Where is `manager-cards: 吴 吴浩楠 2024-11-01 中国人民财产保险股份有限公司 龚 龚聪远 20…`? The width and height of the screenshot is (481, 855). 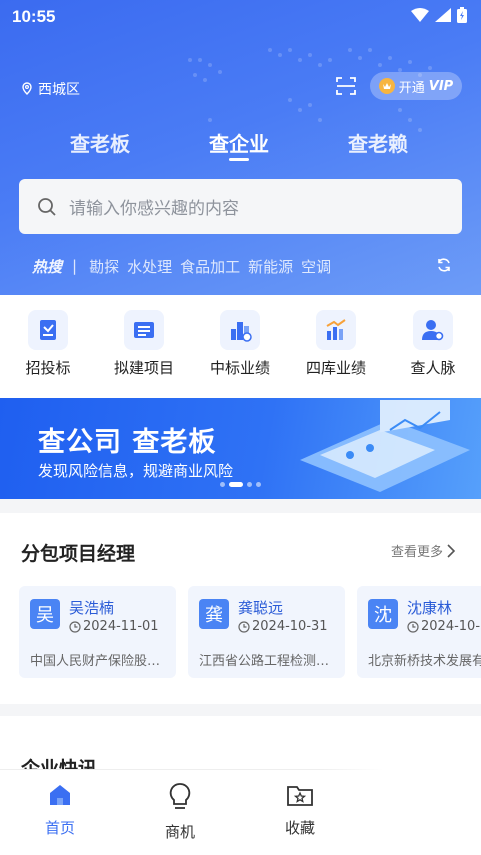 manager-cards: 吴 吴浩楠 2024-11-01 中国人民财产保险股份有限公司 龚 龚聪远 20… is located at coordinates (250, 632).